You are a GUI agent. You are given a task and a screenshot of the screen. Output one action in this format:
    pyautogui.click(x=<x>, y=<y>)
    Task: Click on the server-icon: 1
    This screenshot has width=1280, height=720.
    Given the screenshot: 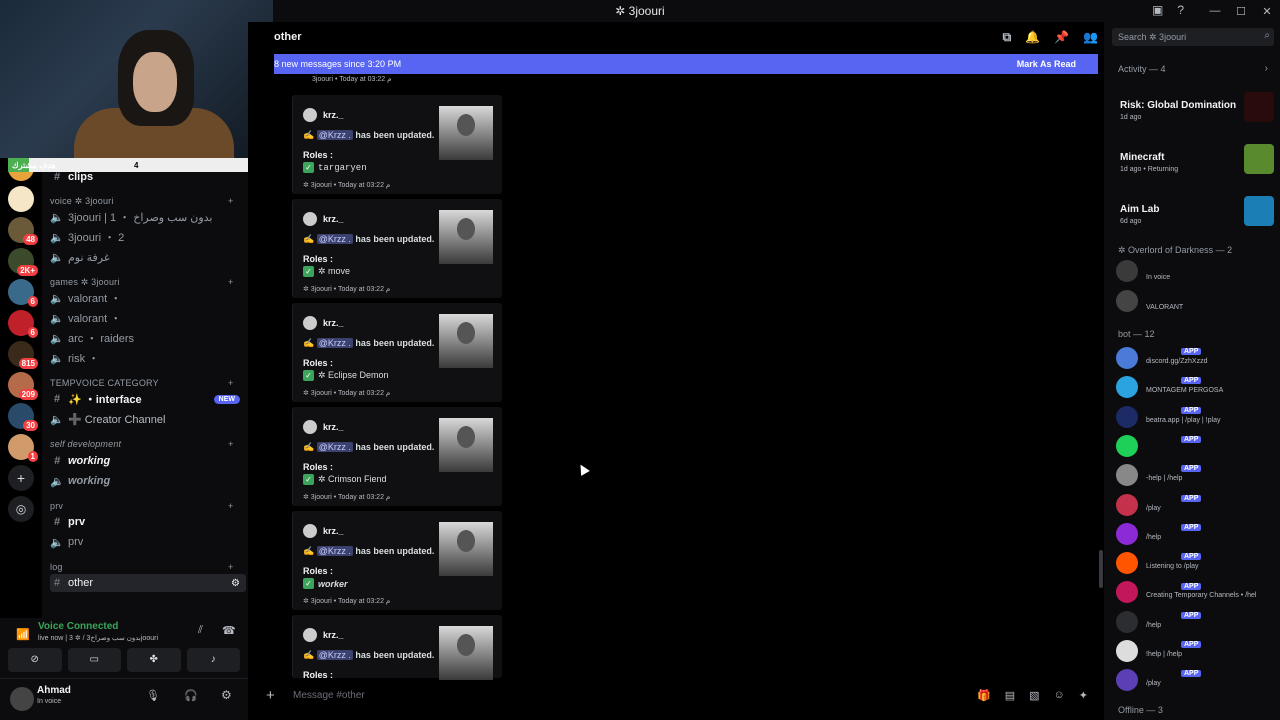 What is the action you would take?
    pyautogui.click(x=23, y=448)
    